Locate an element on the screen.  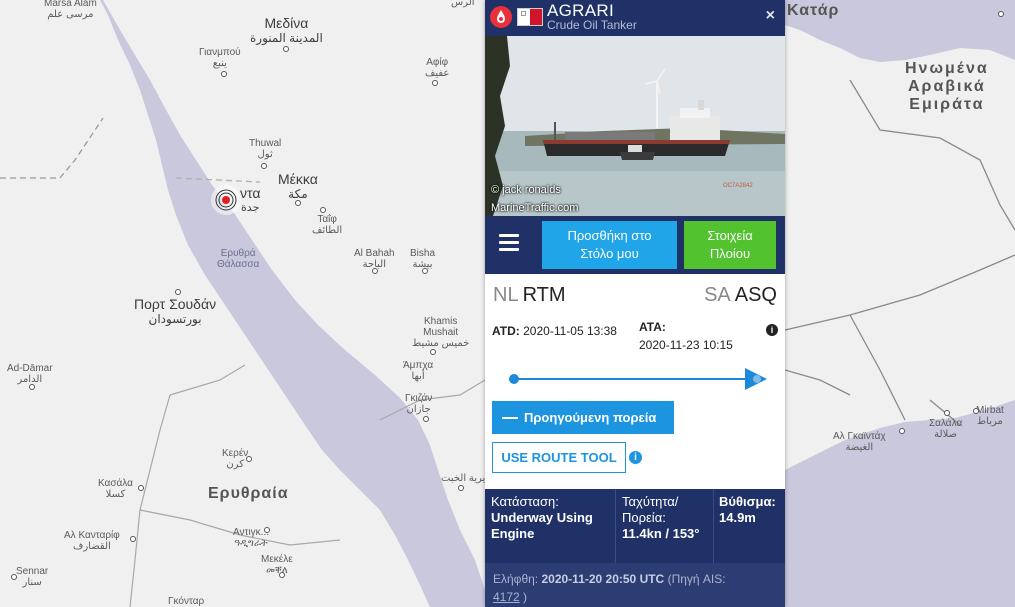
map-label-al-qadarif: Αλ Κανταρίφ القضارف is located at coordinates (92, 541).